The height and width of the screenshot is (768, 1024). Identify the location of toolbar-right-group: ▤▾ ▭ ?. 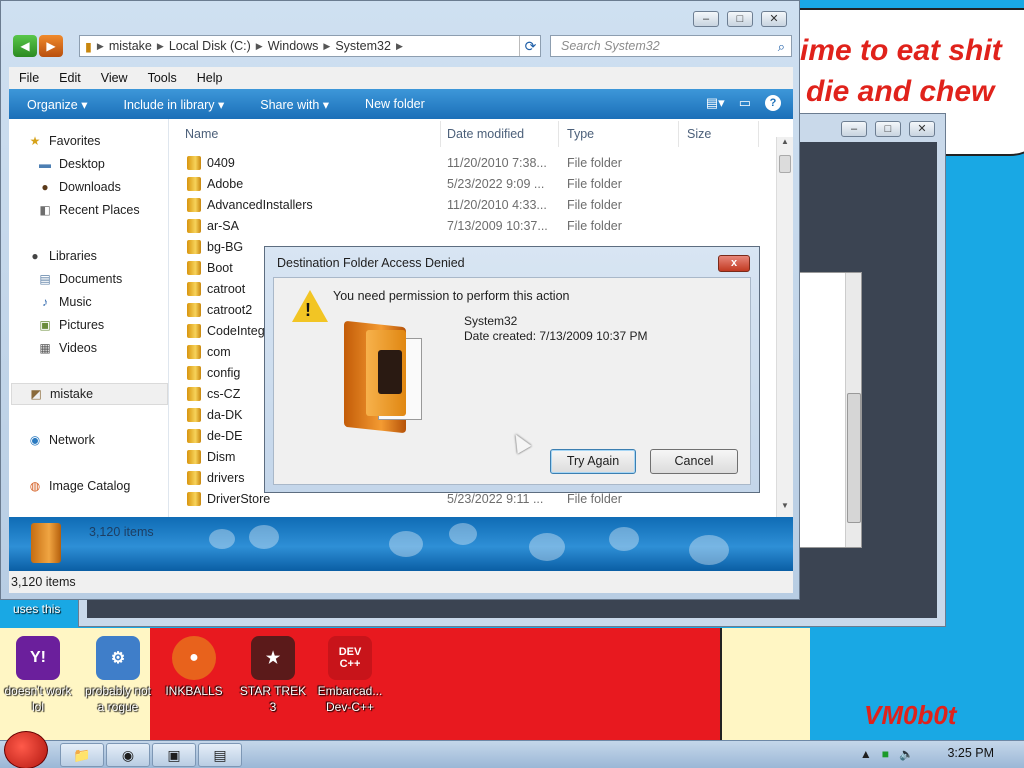
(743, 103).